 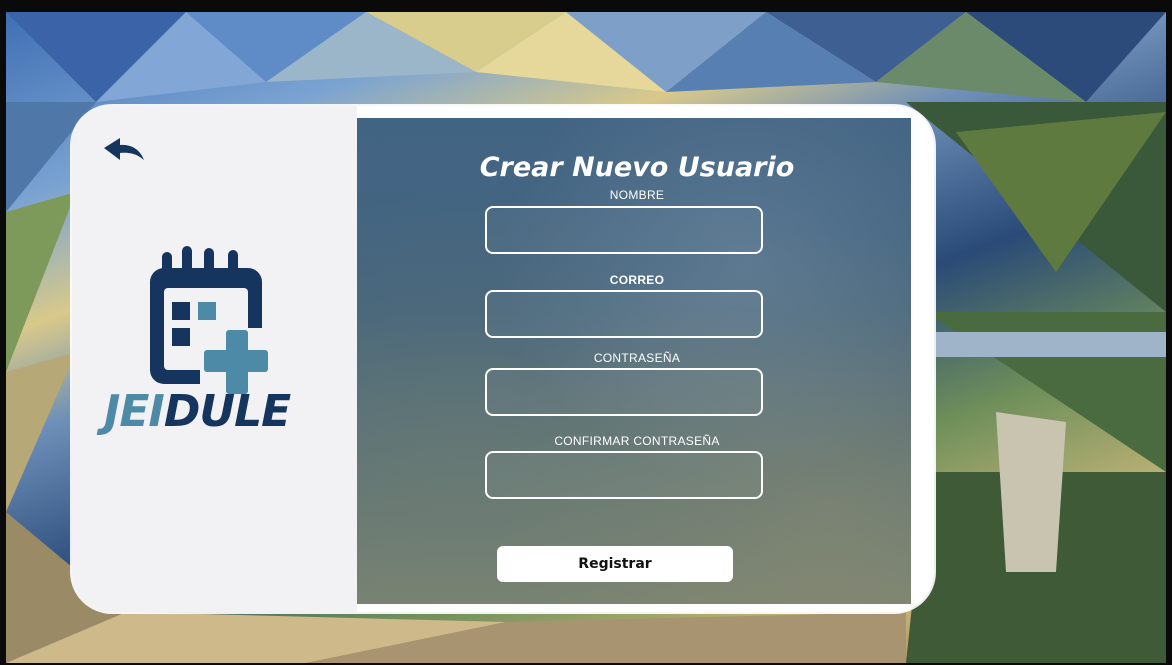 What do you see at coordinates (637, 167) in the screenshot?
I see `form-title: Crear Nuevo Usuario` at bounding box center [637, 167].